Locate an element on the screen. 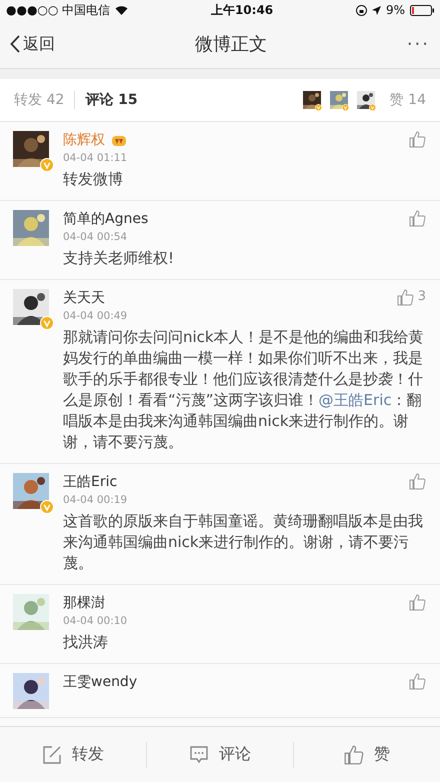  battery-percent: 9% is located at coordinates (395, 10).